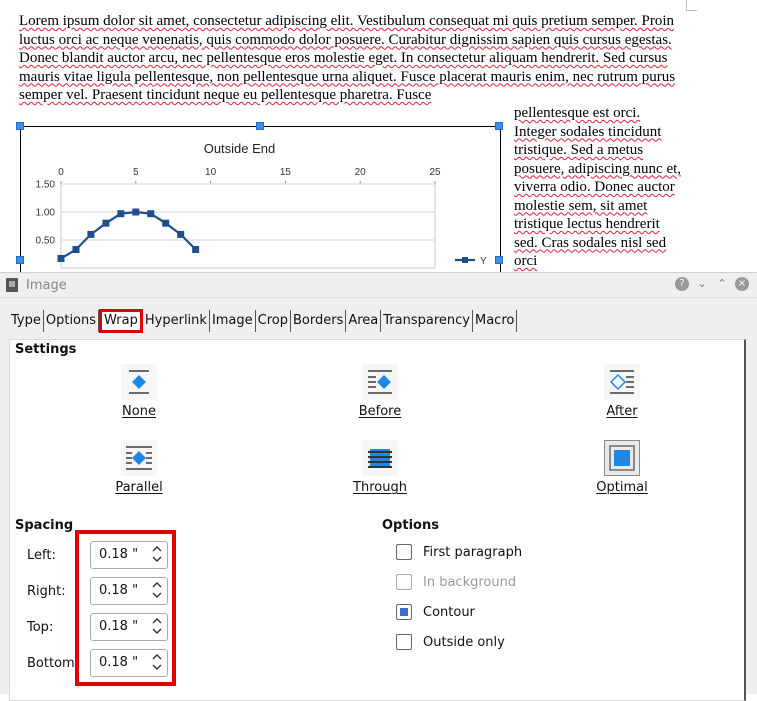 The image size is (757, 701). I want to click on spacing-label-top: Top:, so click(40, 627).